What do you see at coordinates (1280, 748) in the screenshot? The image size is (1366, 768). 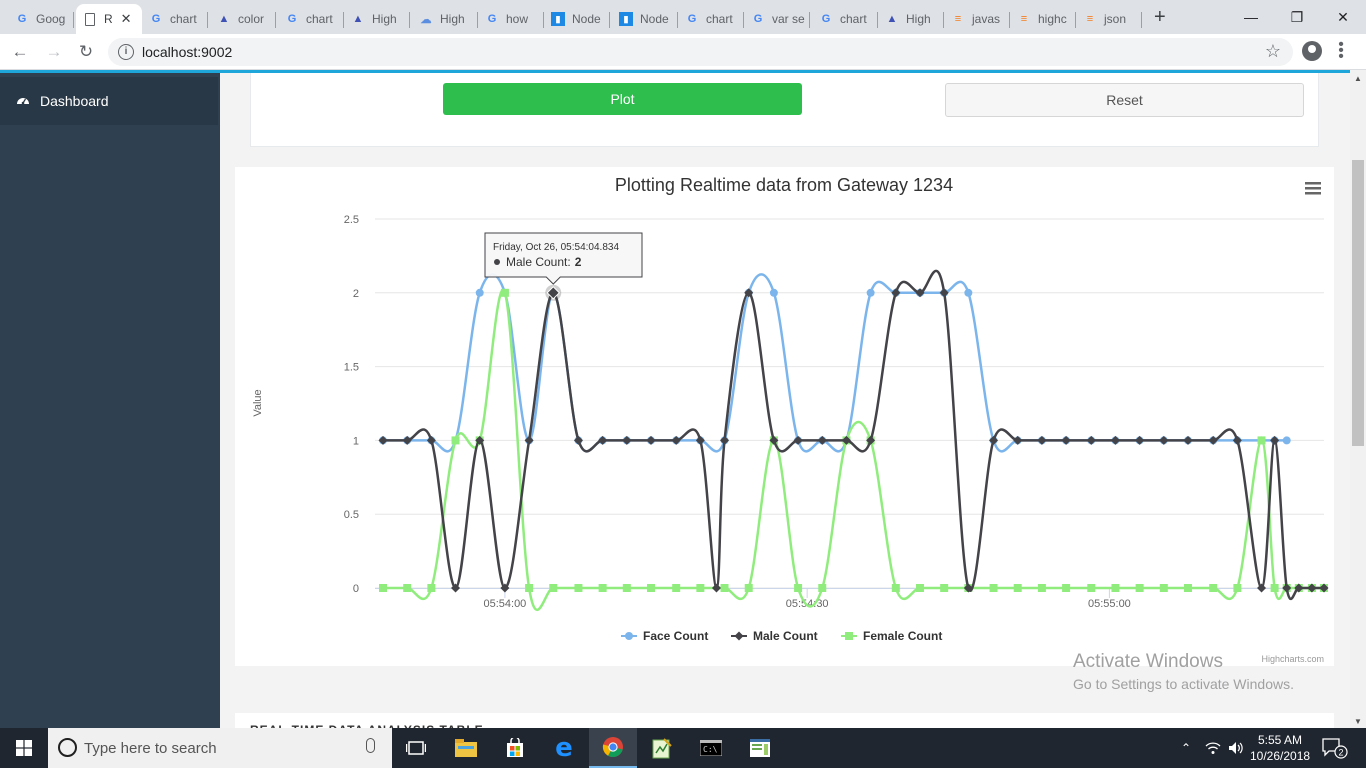 I see `system-clock: 5:55 AM 10/26/2018` at bounding box center [1280, 748].